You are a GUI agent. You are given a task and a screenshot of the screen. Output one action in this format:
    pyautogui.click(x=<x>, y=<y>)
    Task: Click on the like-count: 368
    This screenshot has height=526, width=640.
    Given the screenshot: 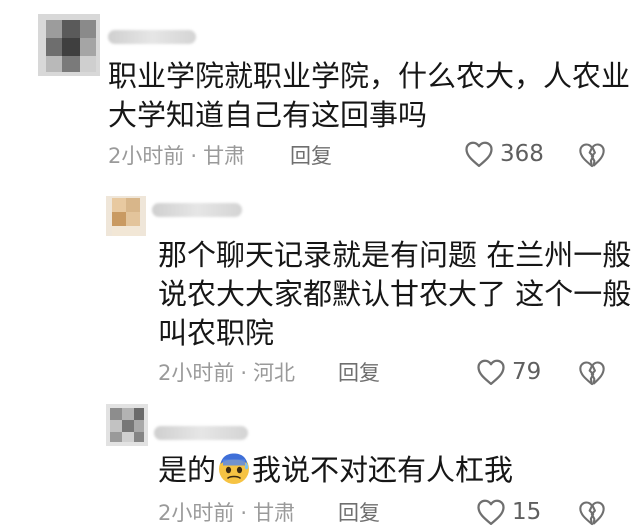 What is the action you would take?
    pyautogui.click(x=522, y=154)
    